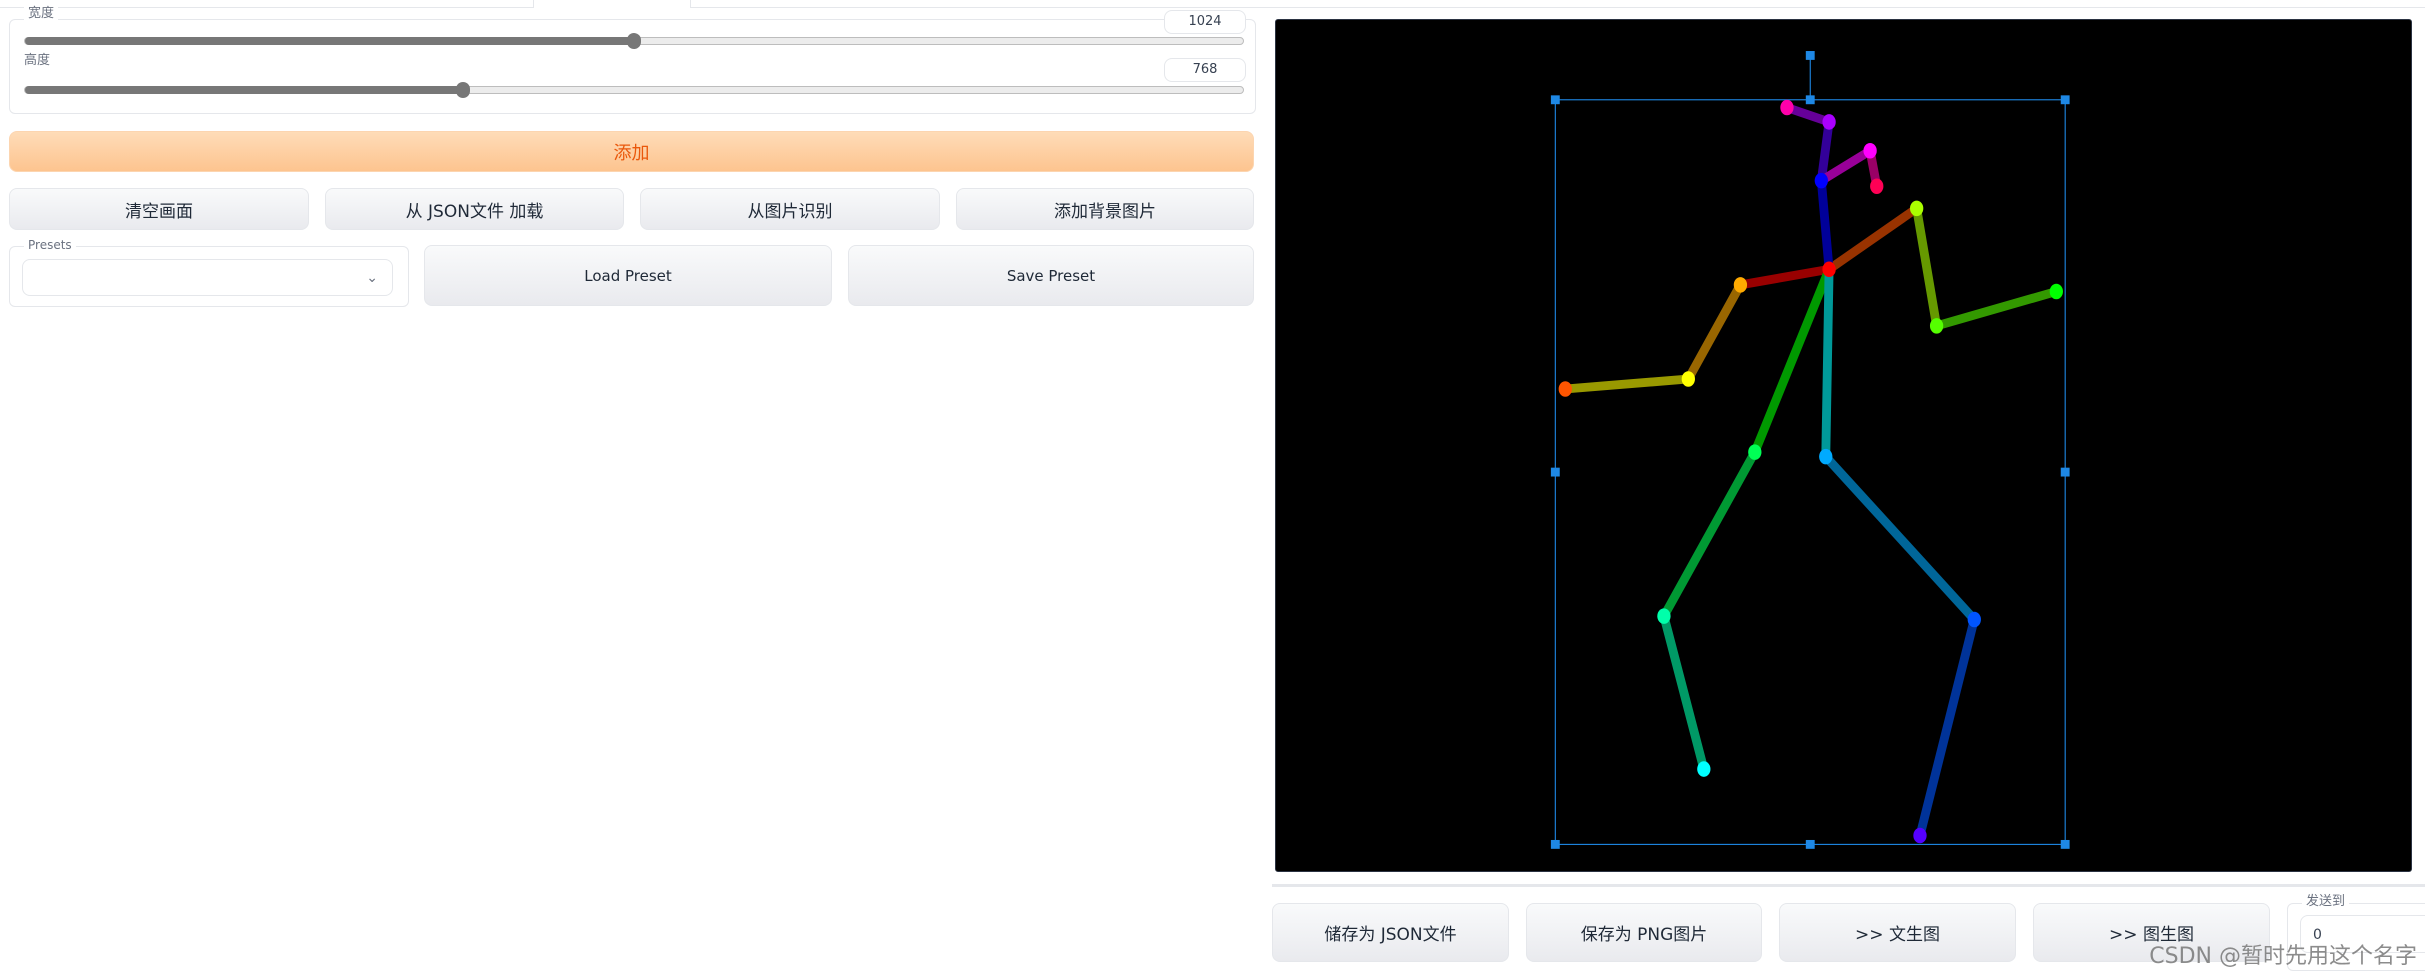 The width and height of the screenshot is (2425, 978). Describe the element at coordinates (1920, 835) in the screenshot. I see `keypoint-left-ankle` at that location.